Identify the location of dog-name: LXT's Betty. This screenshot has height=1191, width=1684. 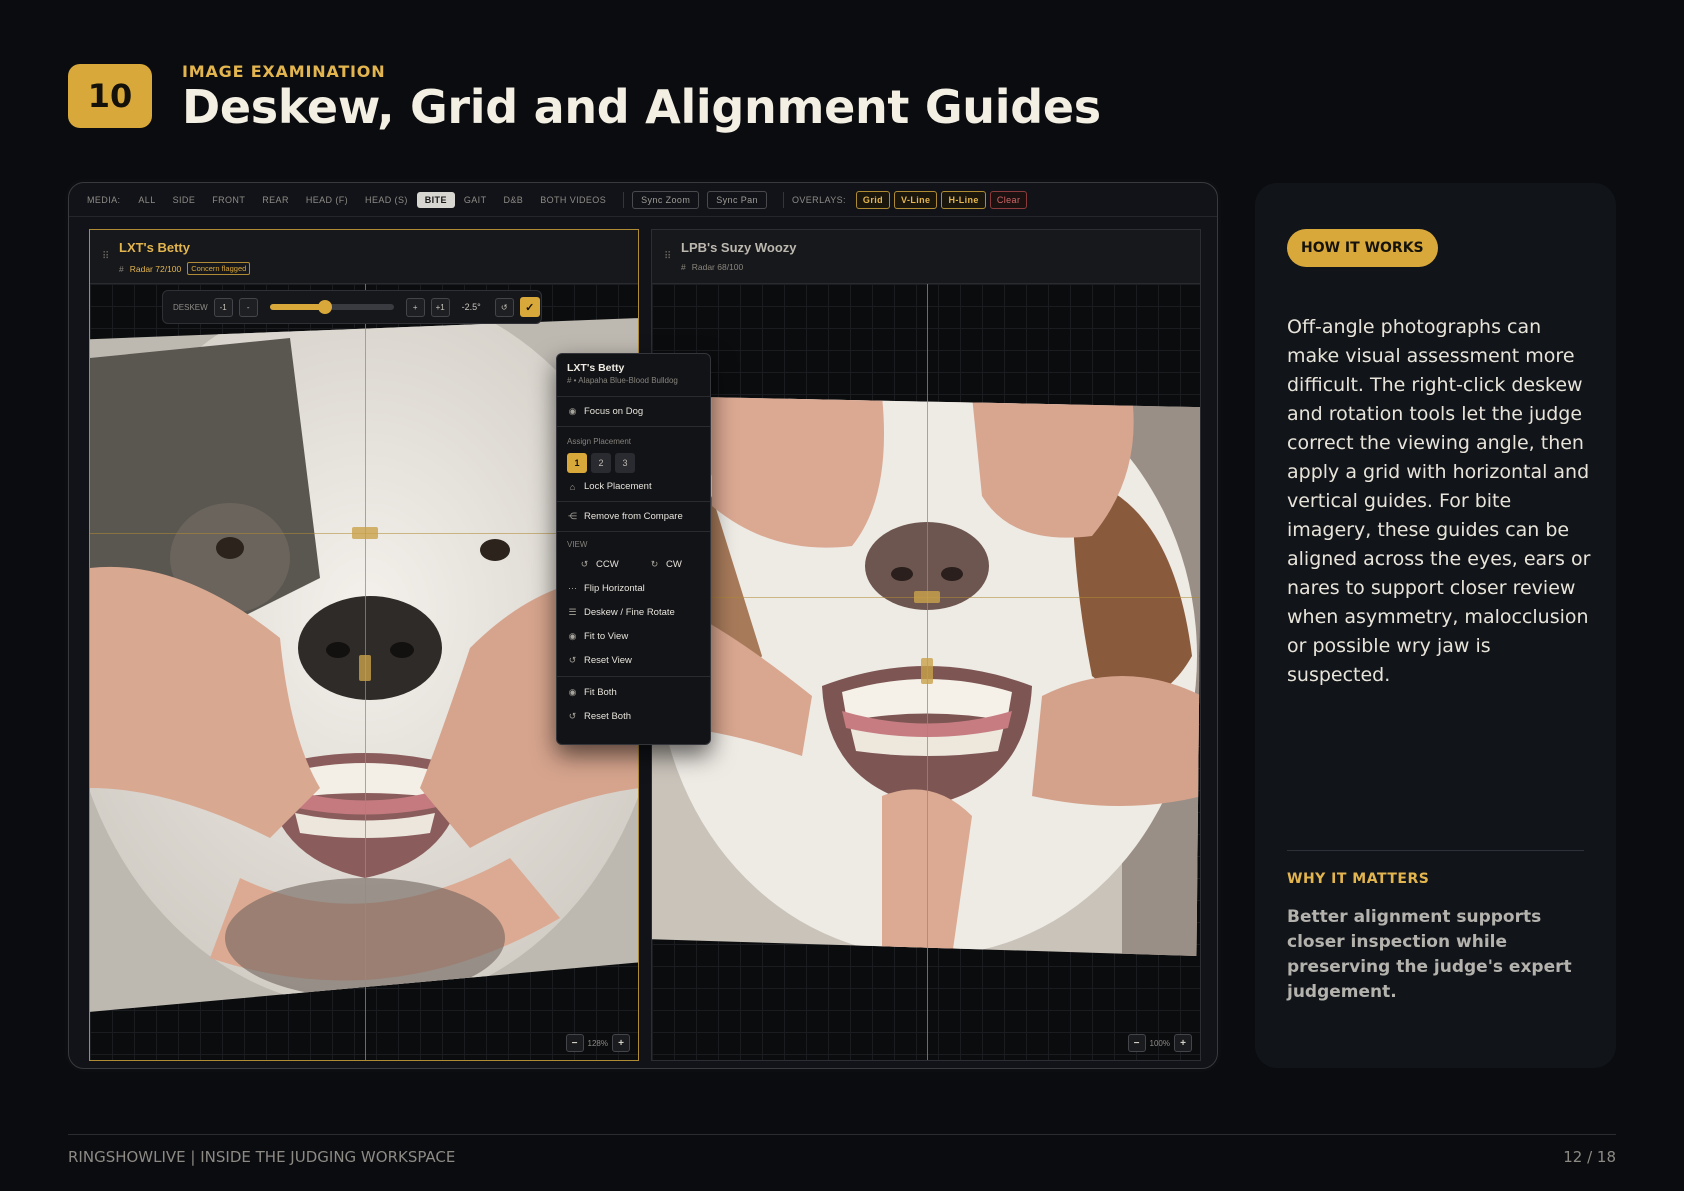
(154, 247).